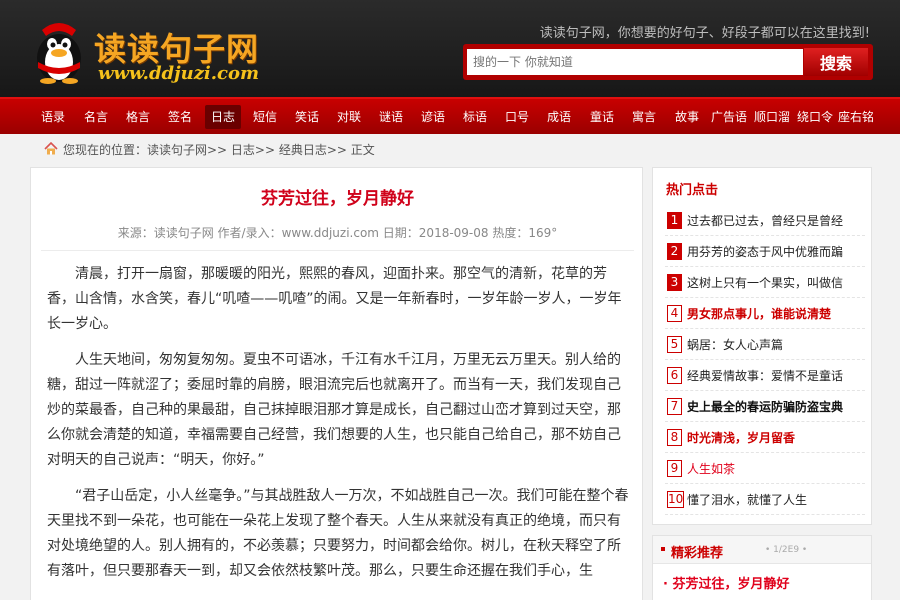 This screenshot has width=900, height=600. Describe the element at coordinates (704, 33) in the screenshot. I see `site-slogan: 读读句子网，你想要的好句子、好段子都可以在这里找到!` at that location.